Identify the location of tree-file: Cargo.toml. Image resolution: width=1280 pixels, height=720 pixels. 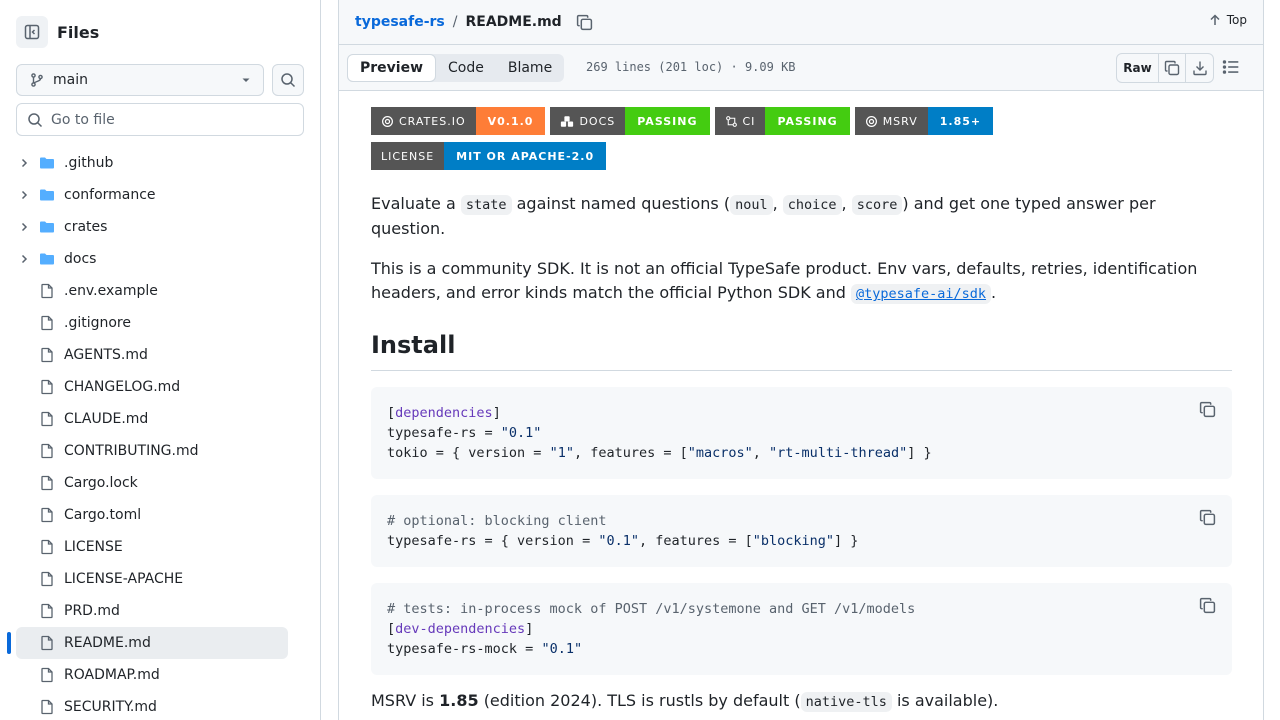
(160, 515).